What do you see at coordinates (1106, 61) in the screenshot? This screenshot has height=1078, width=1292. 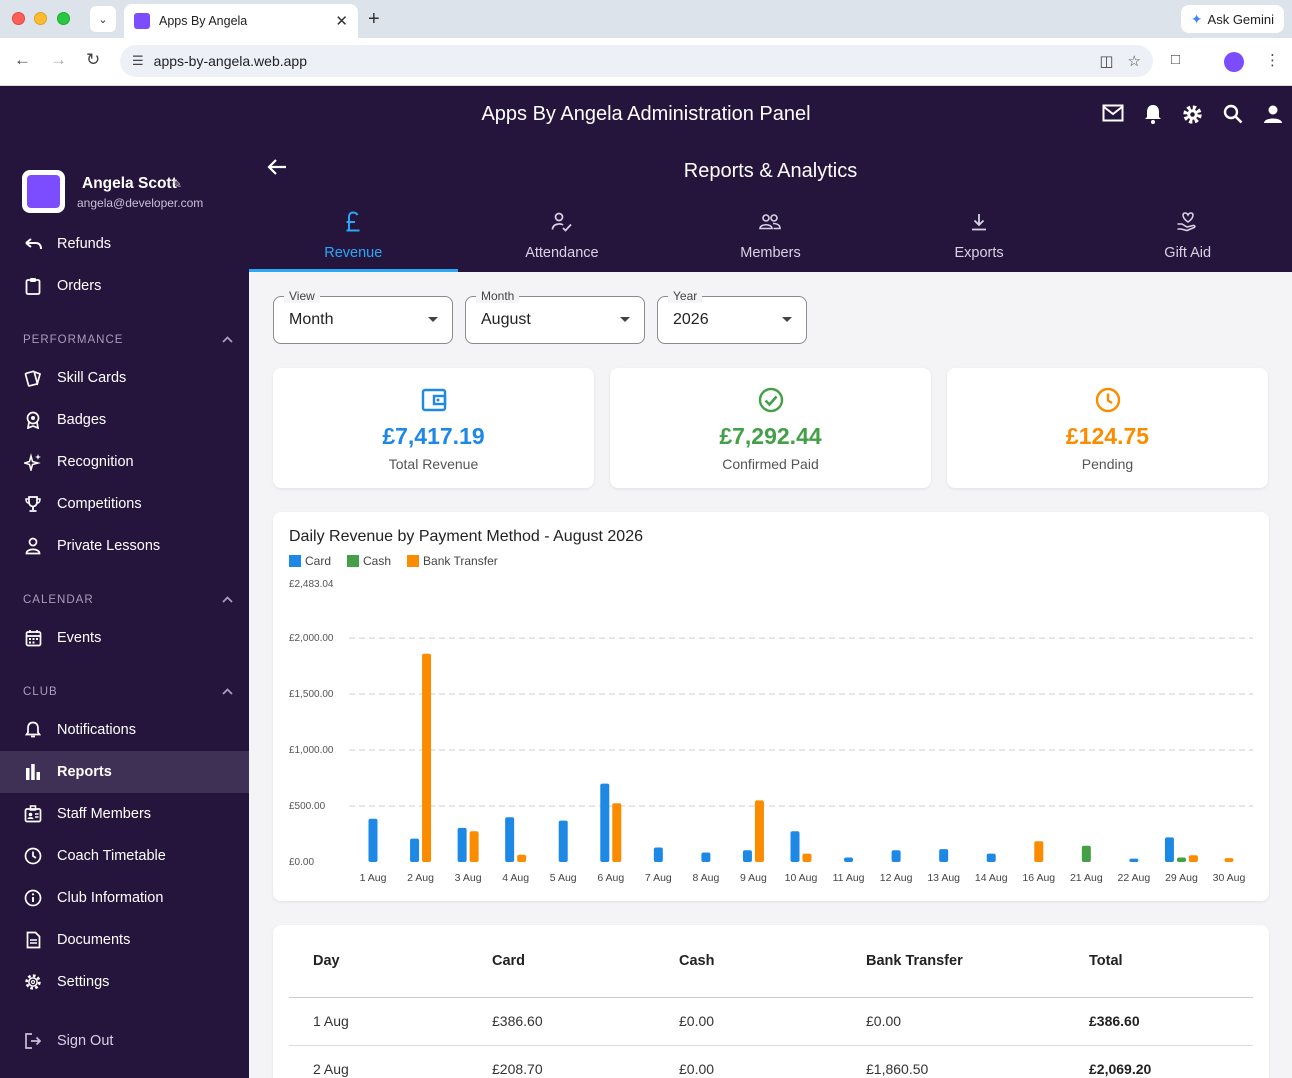 I see `install-app-icon: ◫` at bounding box center [1106, 61].